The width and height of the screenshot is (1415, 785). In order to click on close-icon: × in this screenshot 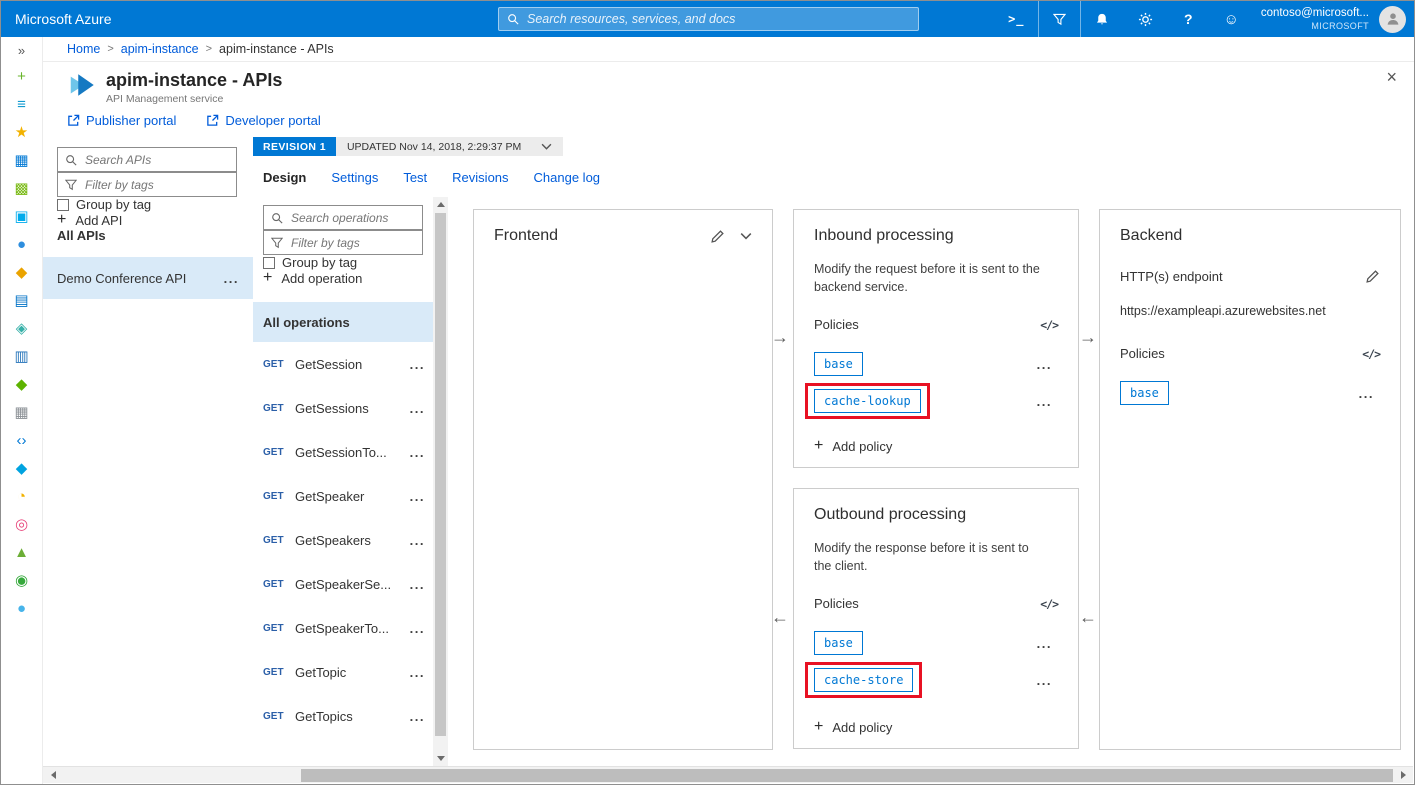, I will do `click(1391, 77)`.